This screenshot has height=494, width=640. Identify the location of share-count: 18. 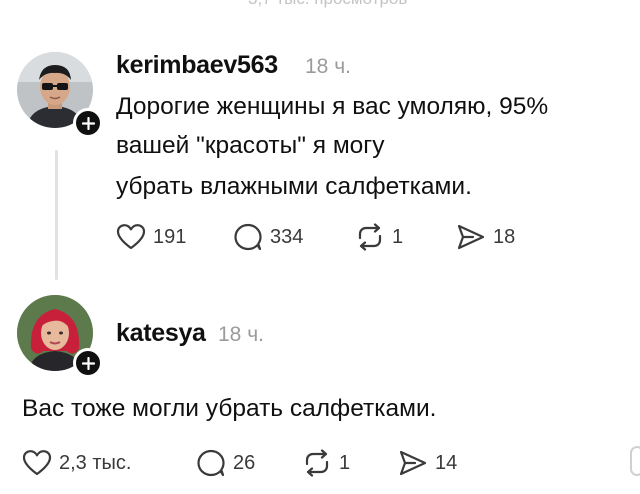
(504, 236).